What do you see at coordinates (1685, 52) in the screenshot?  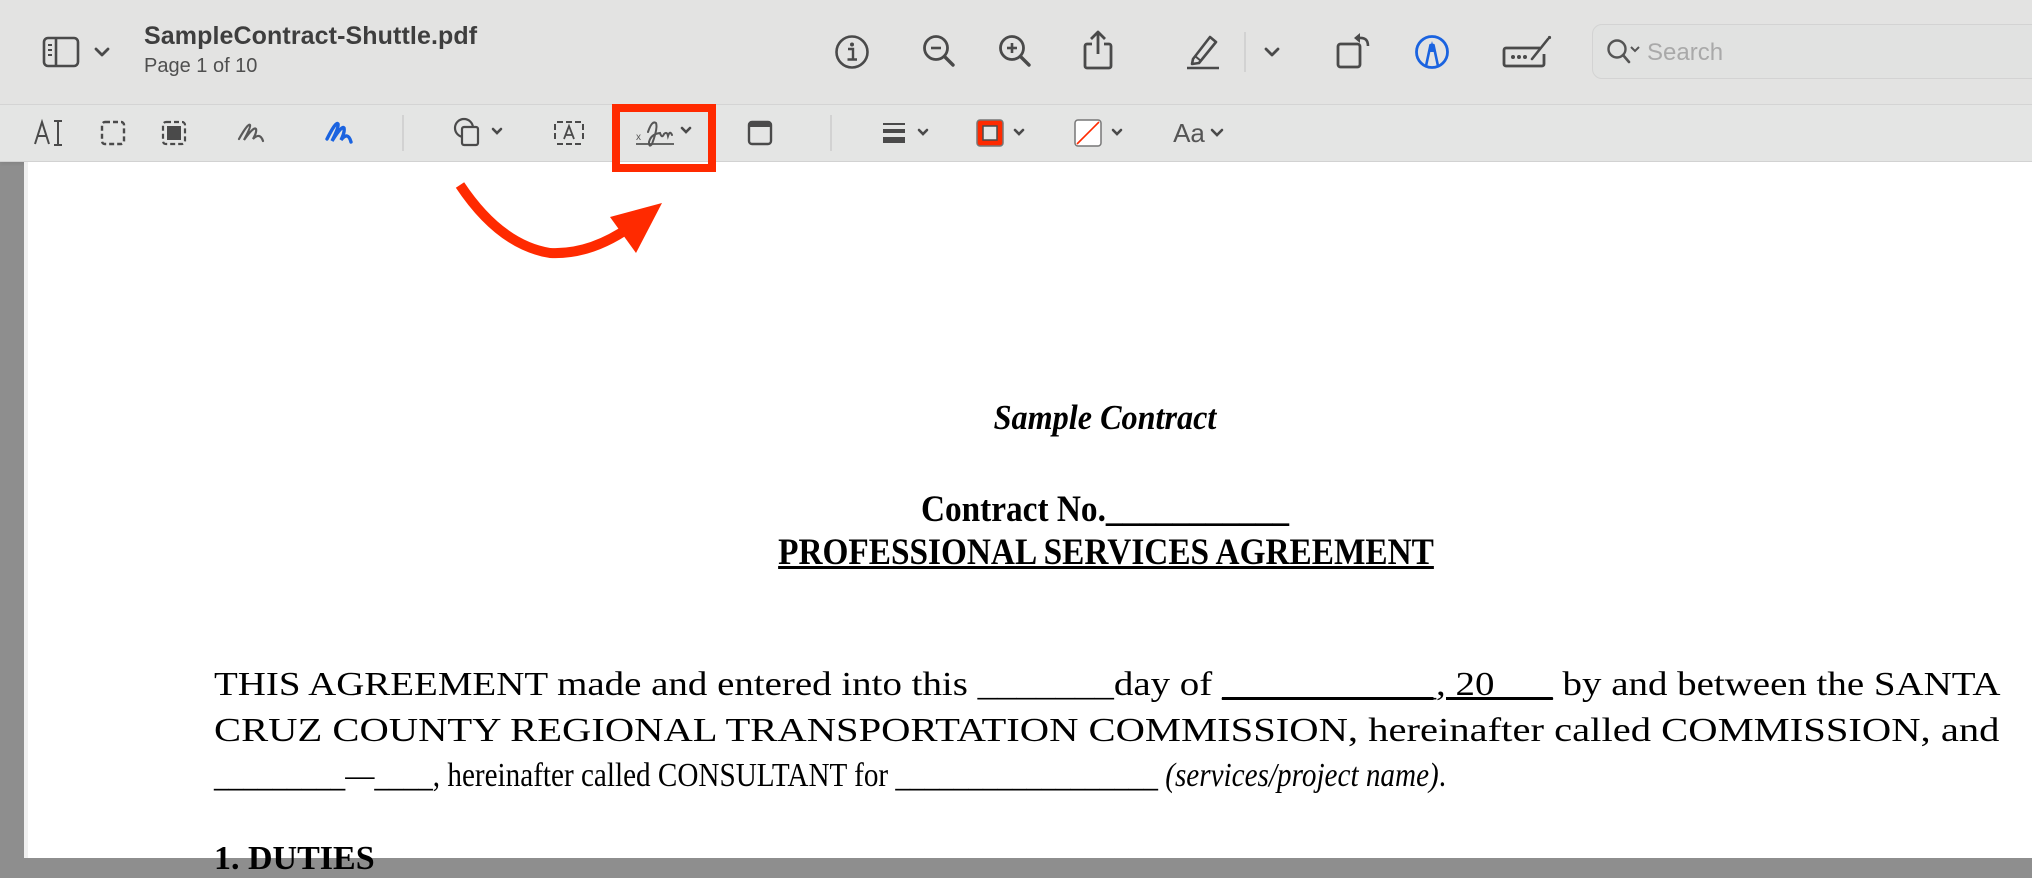 I see `search-placeholder: Search` at bounding box center [1685, 52].